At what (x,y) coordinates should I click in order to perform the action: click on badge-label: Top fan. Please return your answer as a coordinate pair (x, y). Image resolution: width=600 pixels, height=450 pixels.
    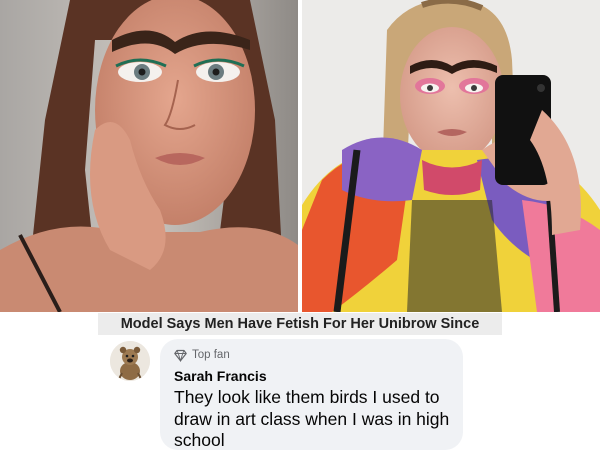
    Looking at the image, I should click on (211, 355).